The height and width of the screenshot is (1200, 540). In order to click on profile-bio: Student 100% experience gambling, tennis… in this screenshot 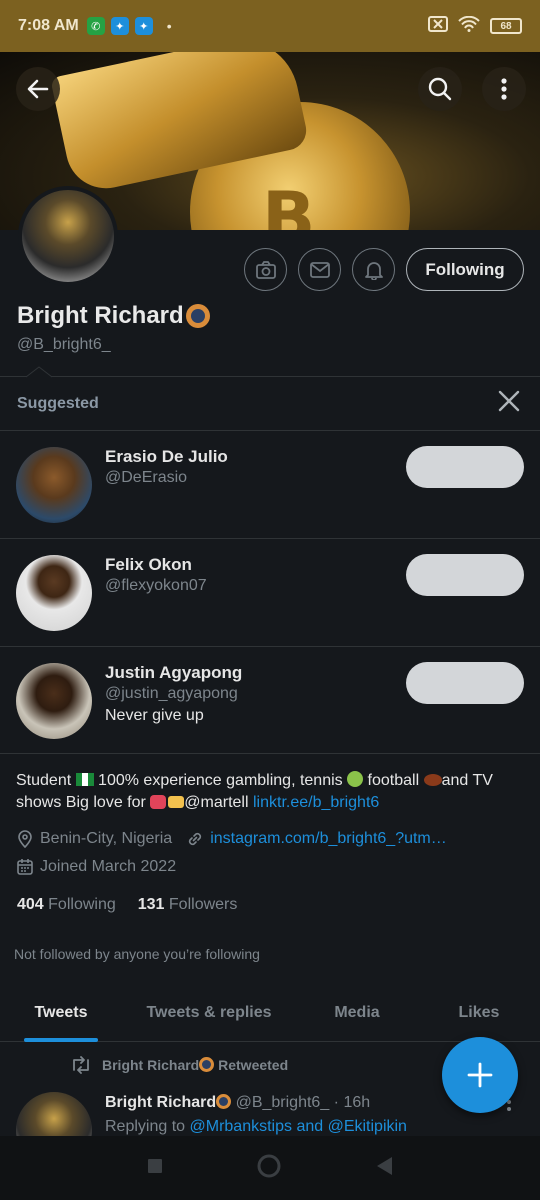, I will do `click(271, 792)`.